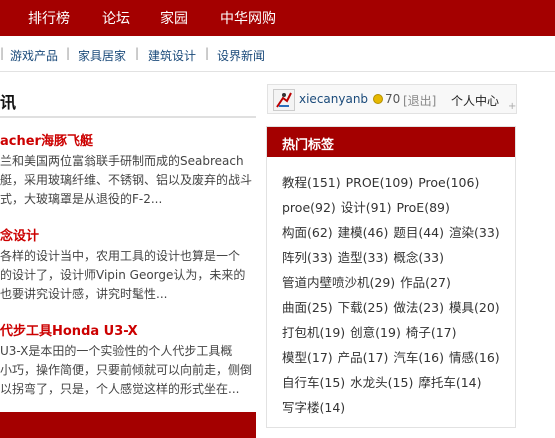 The height and width of the screenshot is (438, 555). I want to click on tag-row: 模型(17) 产品(17) 汽车(16) 情感(16), so click(398, 357).